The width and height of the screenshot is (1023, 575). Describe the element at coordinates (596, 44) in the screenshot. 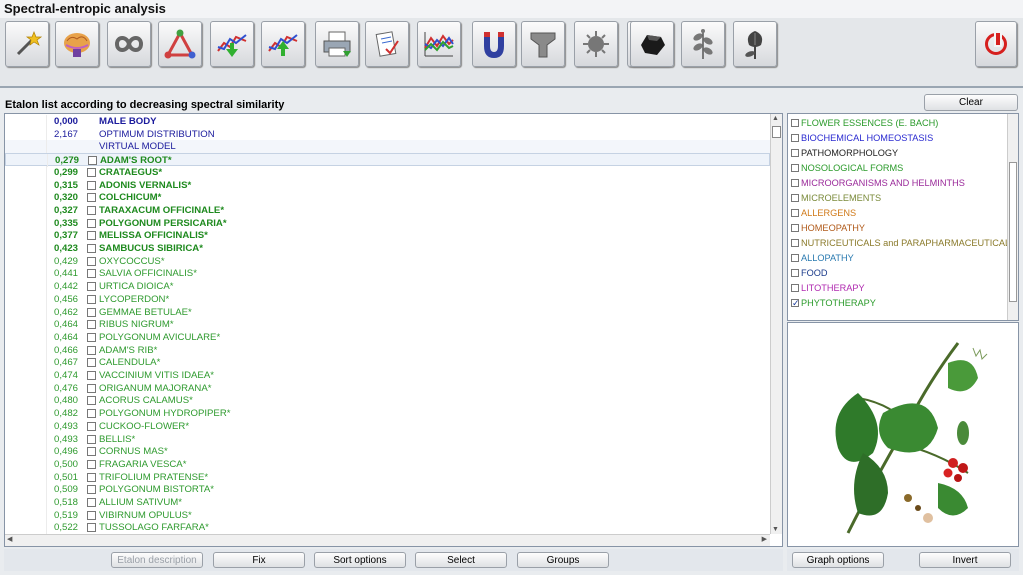

I see `virus-button` at that location.